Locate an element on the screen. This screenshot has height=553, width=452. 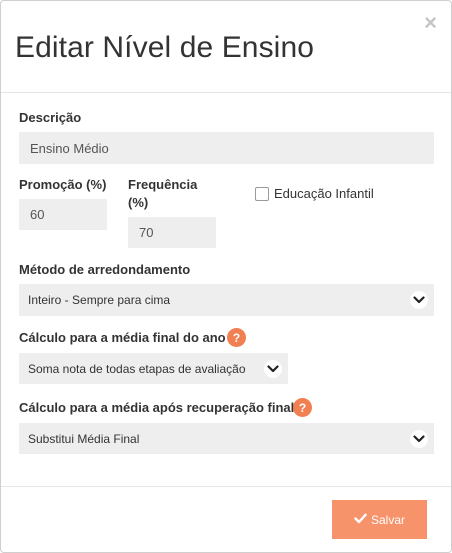
frequencia-label: Frequência (%) is located at coordinates (163, 193).